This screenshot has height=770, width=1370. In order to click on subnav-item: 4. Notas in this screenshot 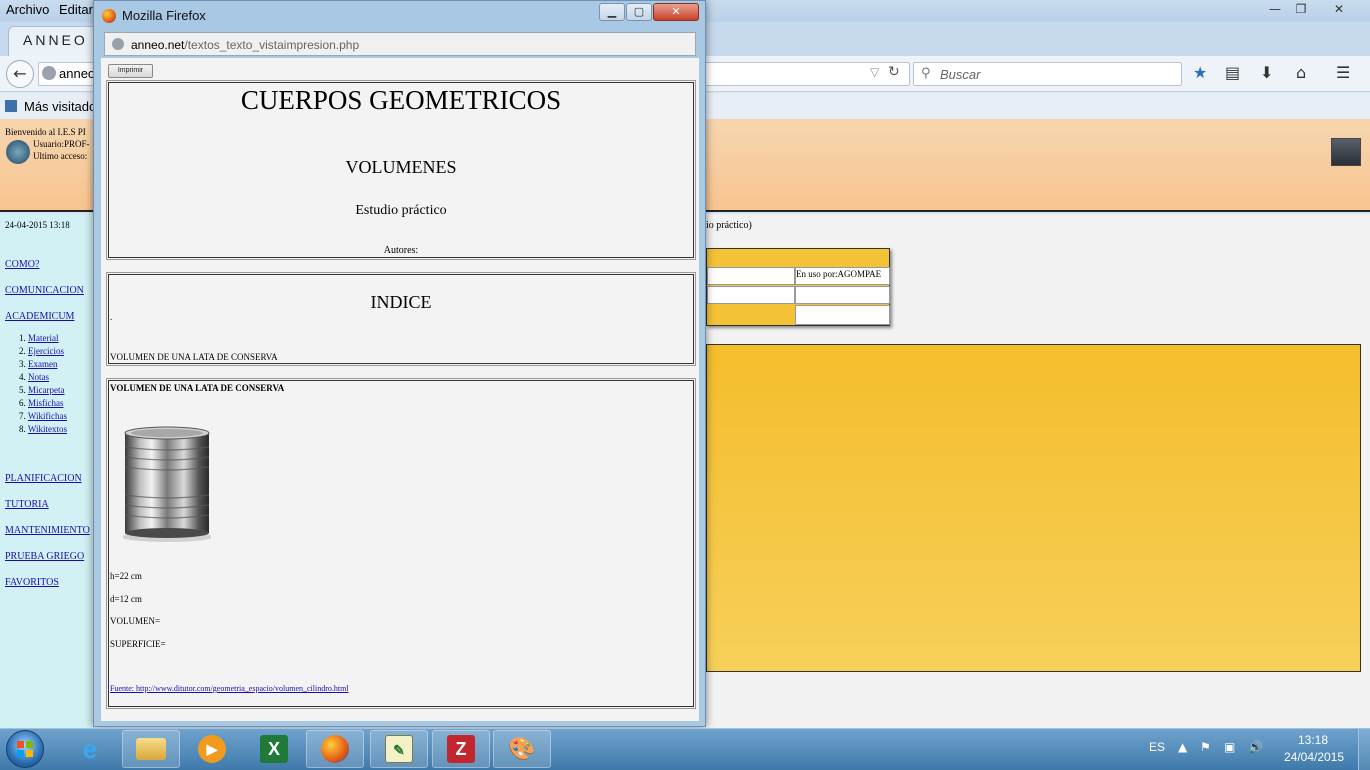, I will do `click(34, 377)`.